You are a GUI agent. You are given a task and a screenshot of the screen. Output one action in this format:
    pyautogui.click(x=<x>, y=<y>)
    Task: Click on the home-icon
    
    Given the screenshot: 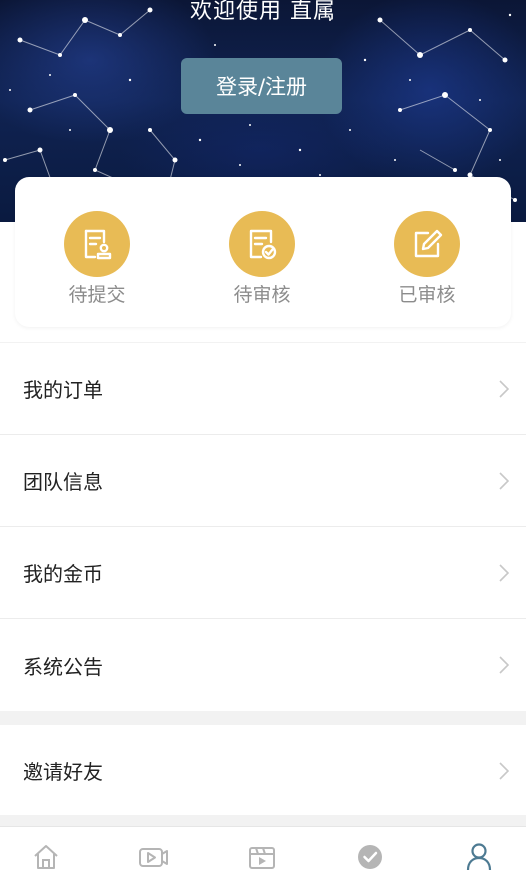 What is the action you would take?
    pyautogui.click(x=46, y=856)
    